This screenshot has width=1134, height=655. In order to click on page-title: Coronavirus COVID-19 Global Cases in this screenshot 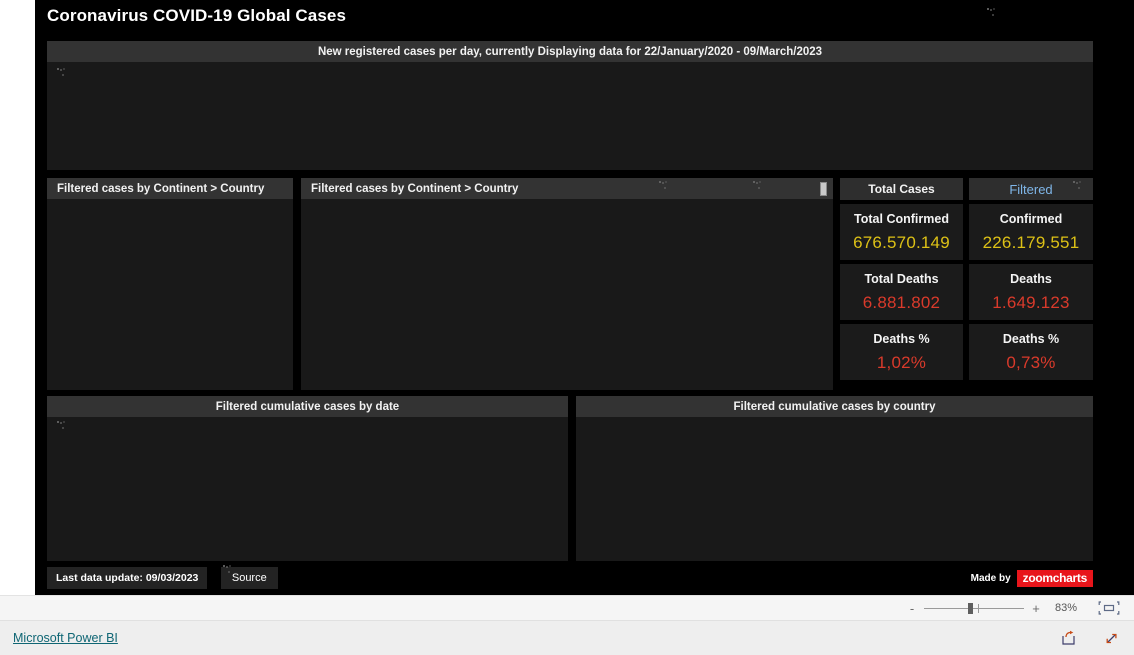, I will do `click(196, 15)`.